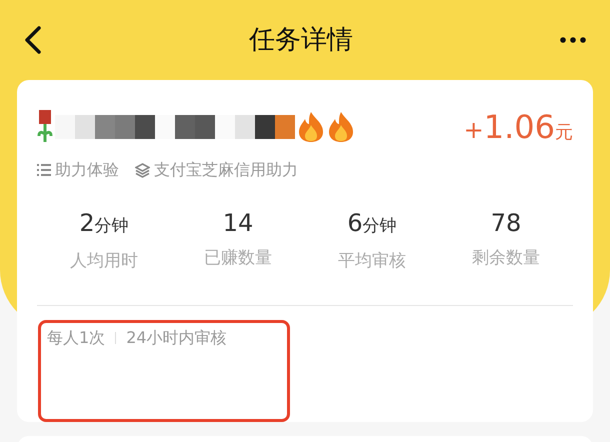 The image size is (610, 442). What do you see at coordinates (87, 170) in the screenshot?
I see `tag-label: 助力体验` at bounding box center [87, 170].